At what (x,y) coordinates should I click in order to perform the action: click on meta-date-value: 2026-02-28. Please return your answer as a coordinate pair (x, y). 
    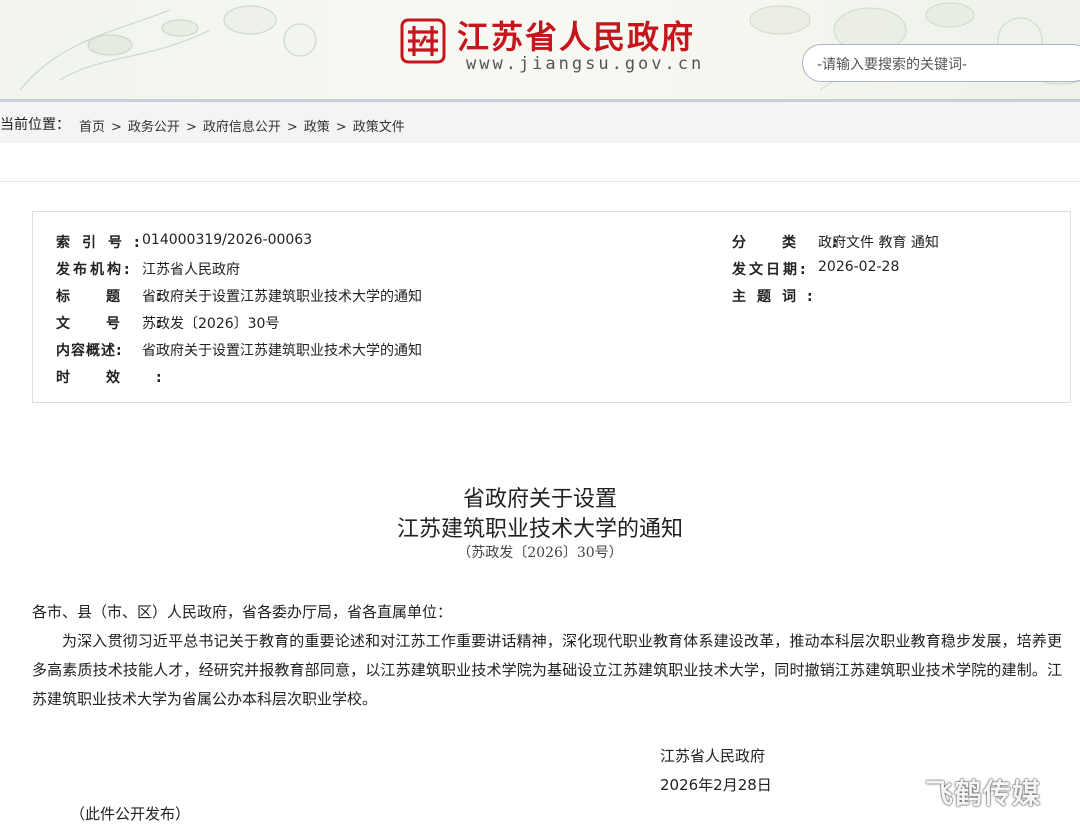
    Looking at the image, I should click on (859, 267).